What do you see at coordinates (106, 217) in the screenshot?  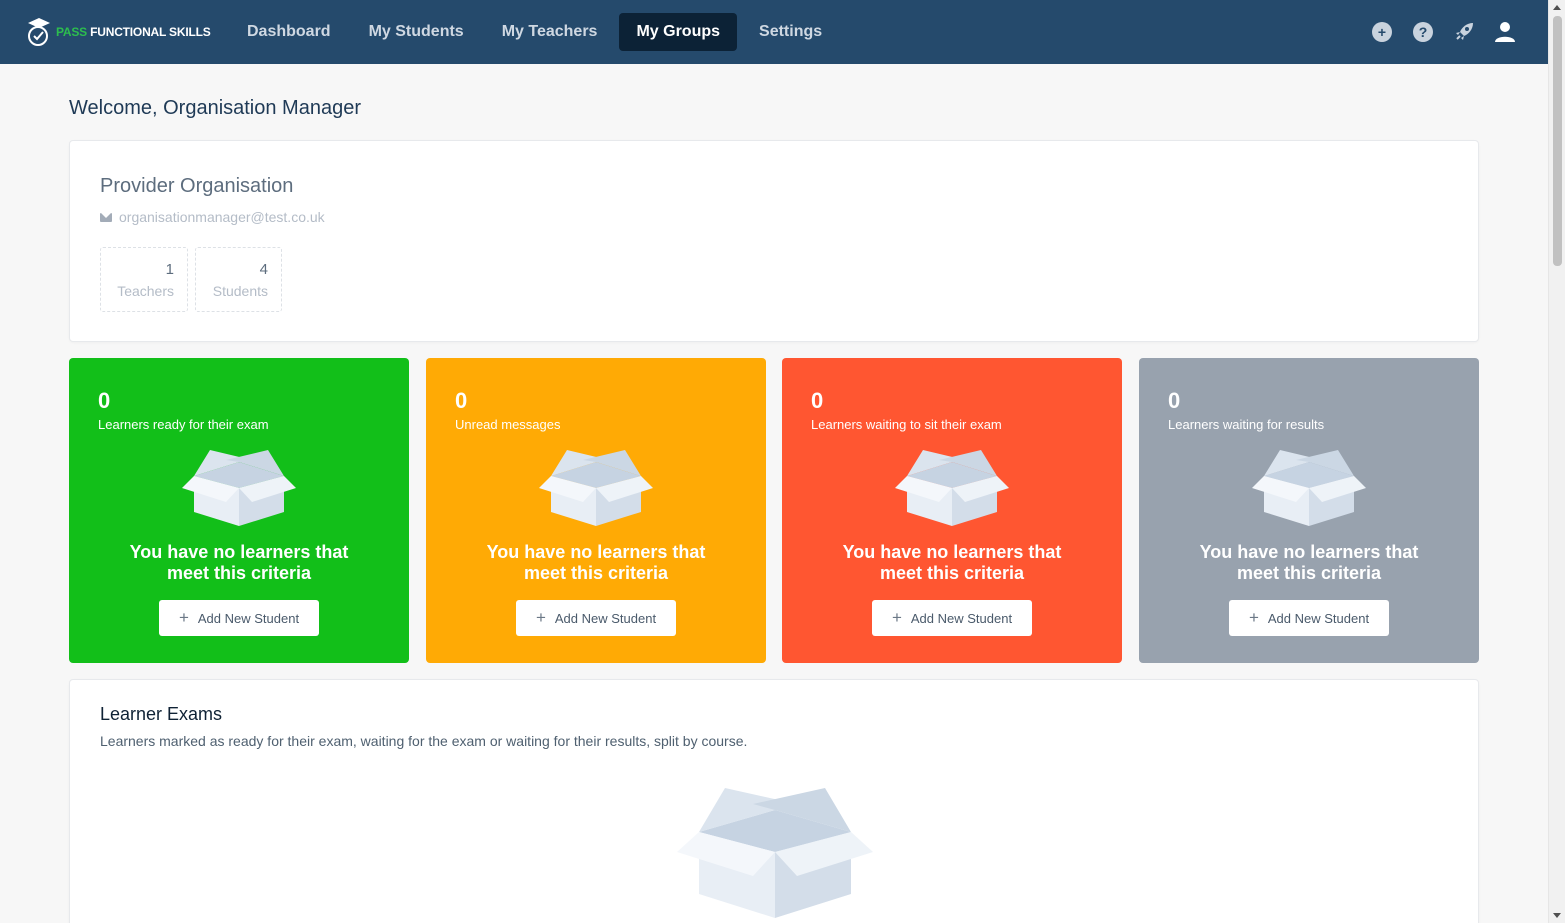 I see `envelope-icon` at bounding box center [106, 217].